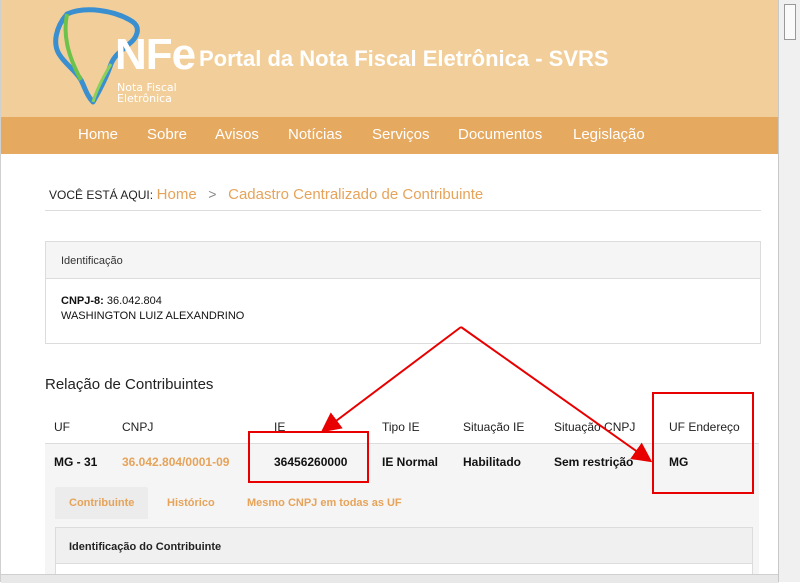 The width and height of the screenshot is (800, 583). Describe the element at coordinates (789, 291) in the screenshot. I see `vertical-scrollbar` at that location.